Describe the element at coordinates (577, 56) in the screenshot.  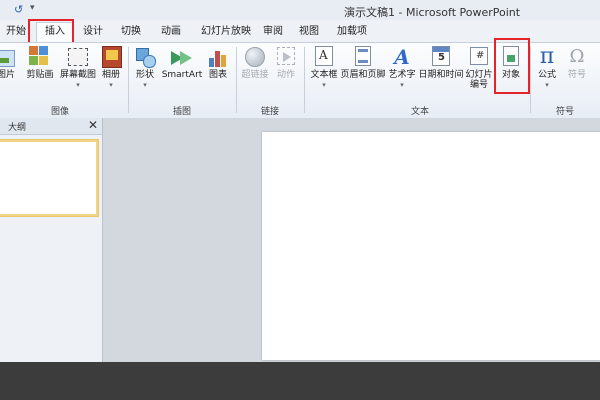
I see `omega-icon: Ω` at that location.